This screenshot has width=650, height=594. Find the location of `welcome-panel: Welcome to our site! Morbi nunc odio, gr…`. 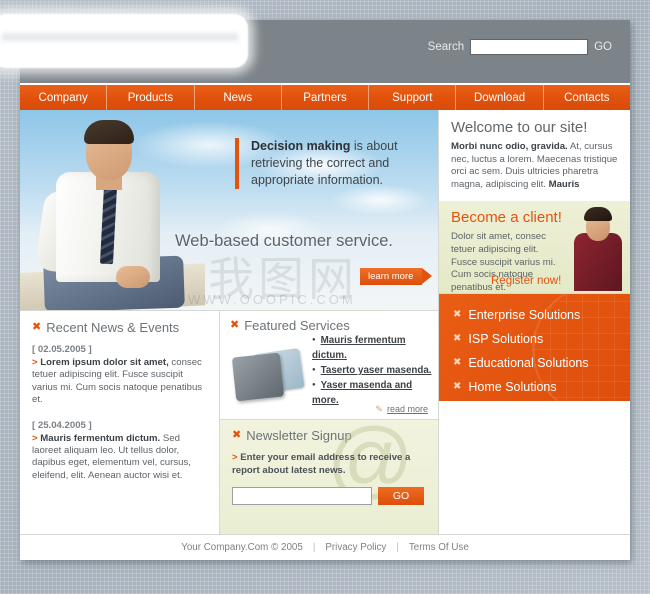

welcome-panel: Welcome to our site! Morbi nunc odio, gr… is located at coordinates (534, 156).